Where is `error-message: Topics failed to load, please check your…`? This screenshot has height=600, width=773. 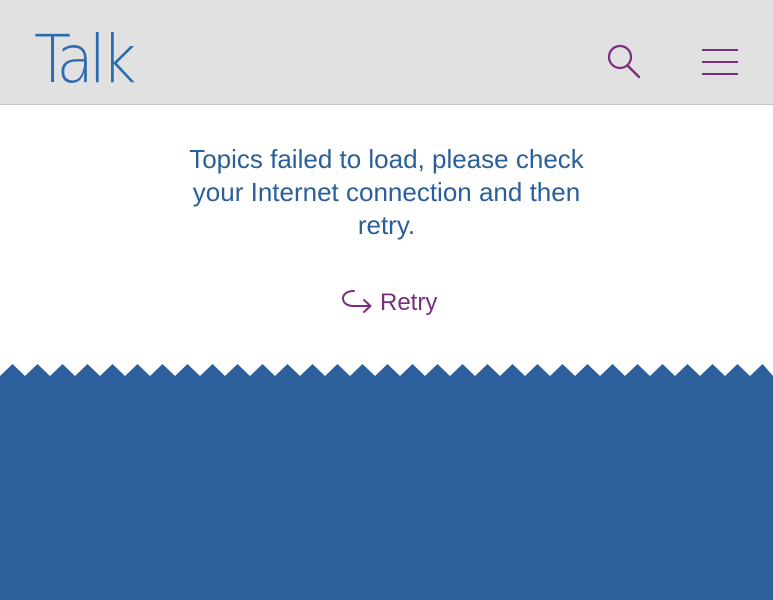 error-message: Topics failed to load, please check your… is located at coordinates (386, 192).